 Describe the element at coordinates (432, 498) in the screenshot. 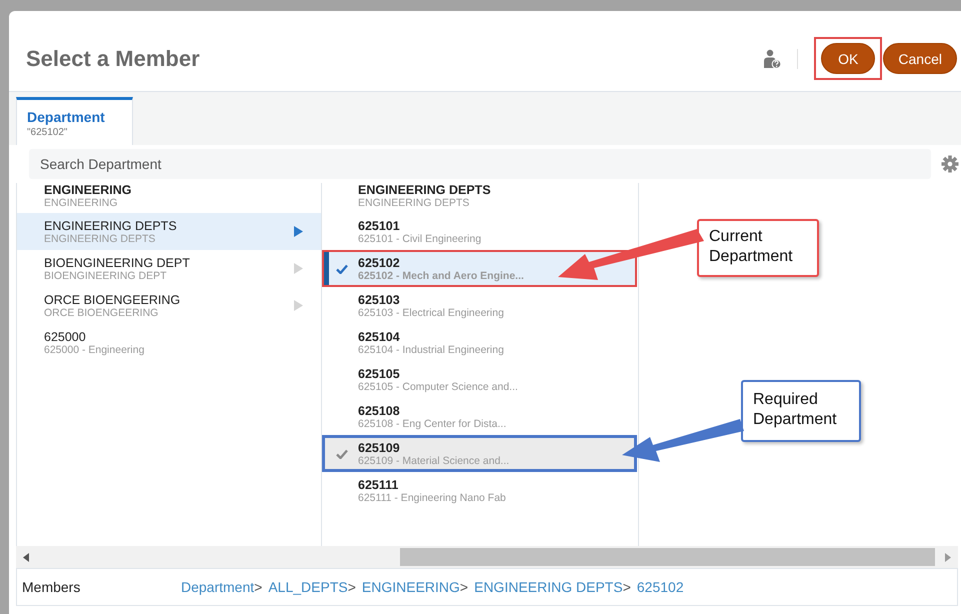

I see `member-description: 625111 - Engineering Nano Fab` at that location.